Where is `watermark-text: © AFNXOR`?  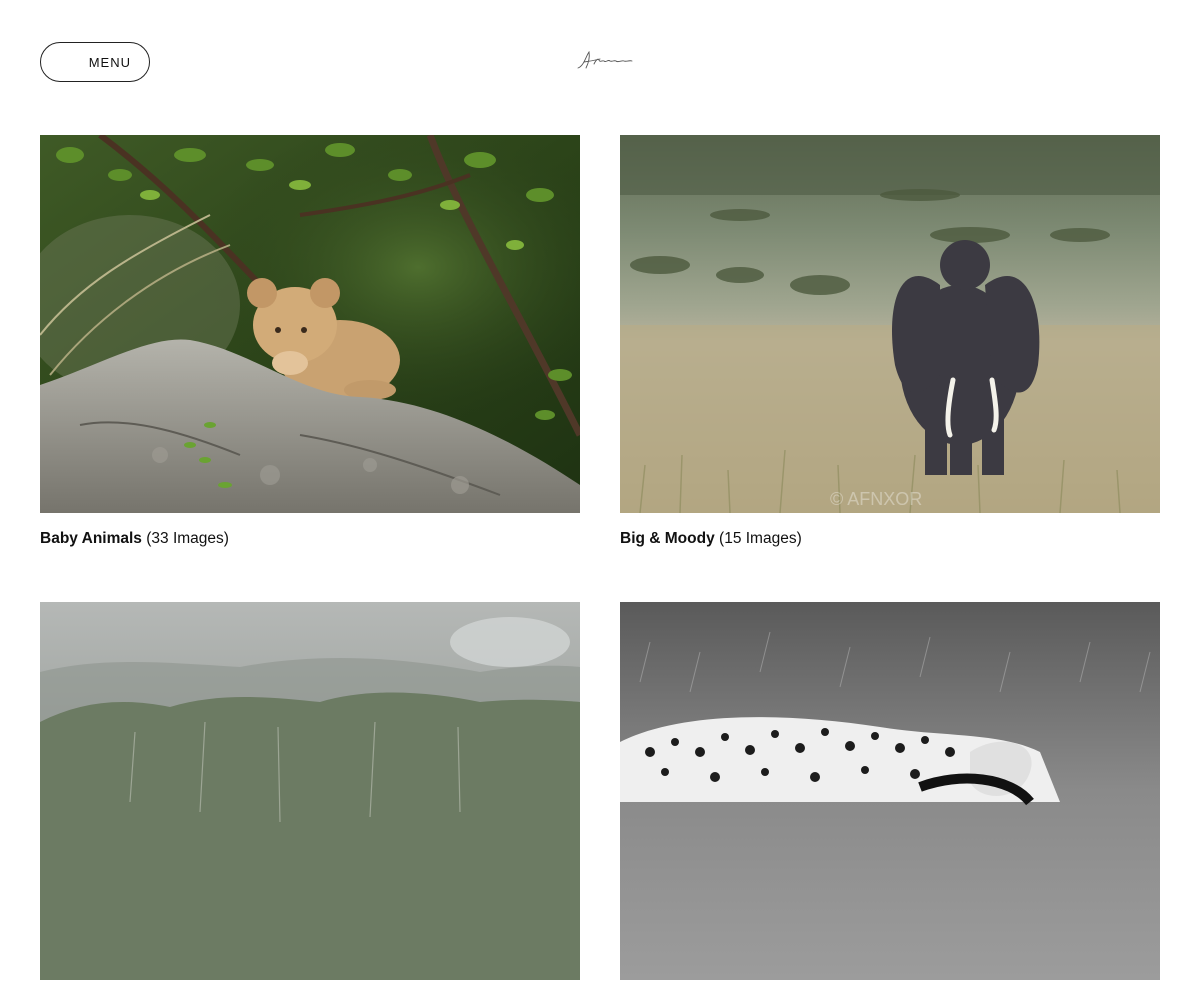 watermark-text: © AFNXOR is located at coordinates (876, 499).